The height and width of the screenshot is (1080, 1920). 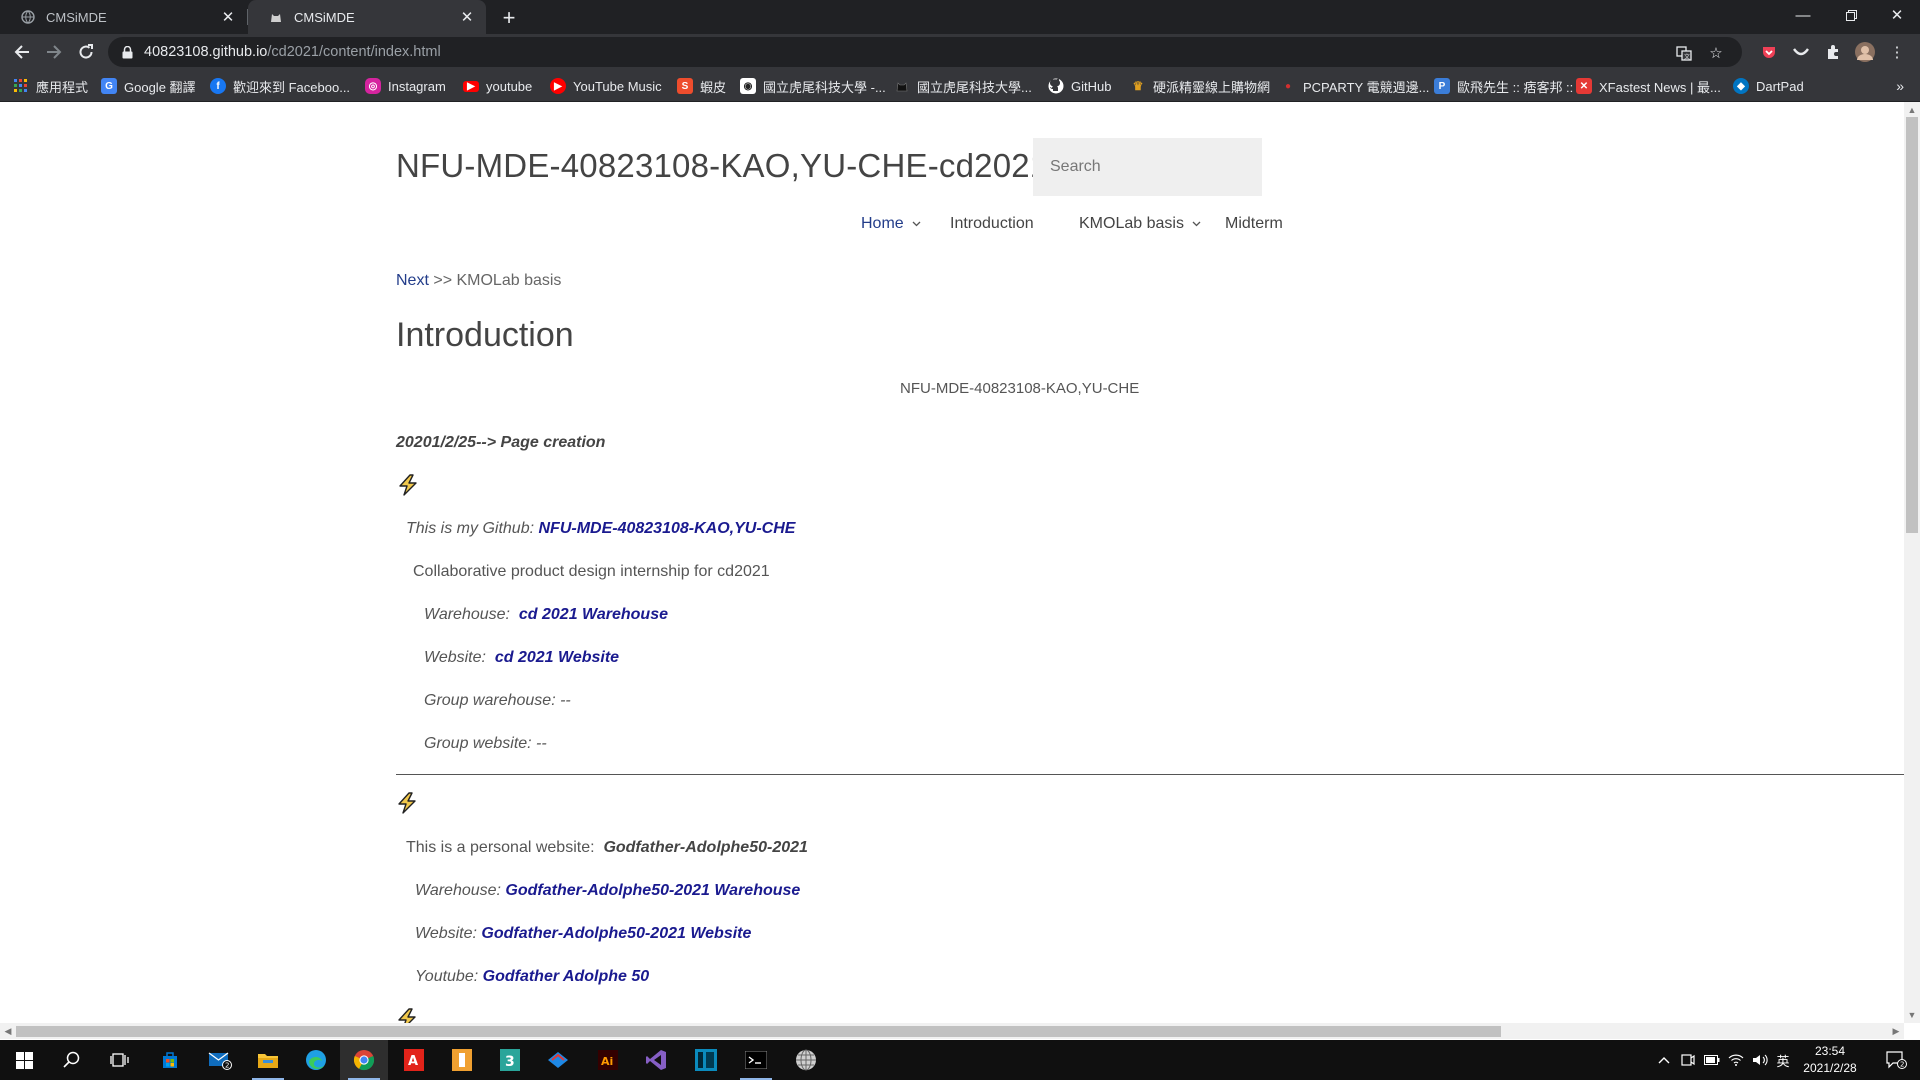 What do you see at coordinates (557, 657) in the screenshot?
I see `website-link: cd 2021 Website` at bounding box center [557, 657].